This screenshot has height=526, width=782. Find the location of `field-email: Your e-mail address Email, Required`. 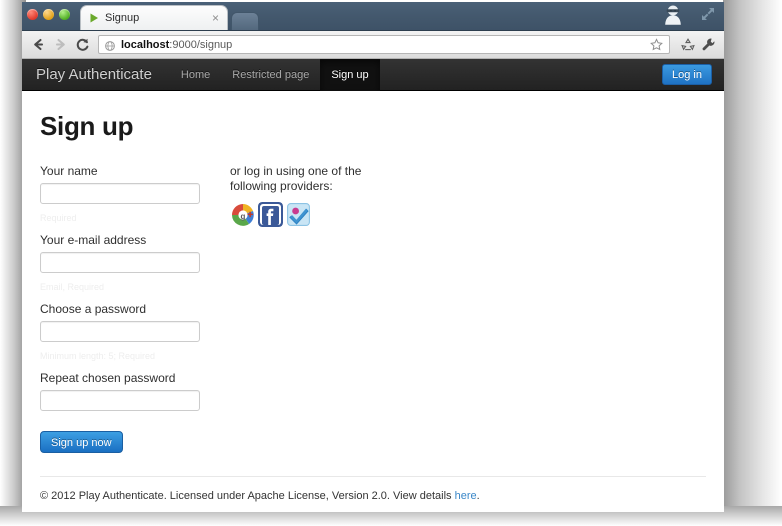

field-email: Your e-mail address Email, Required is located at coordinates (128, 263).